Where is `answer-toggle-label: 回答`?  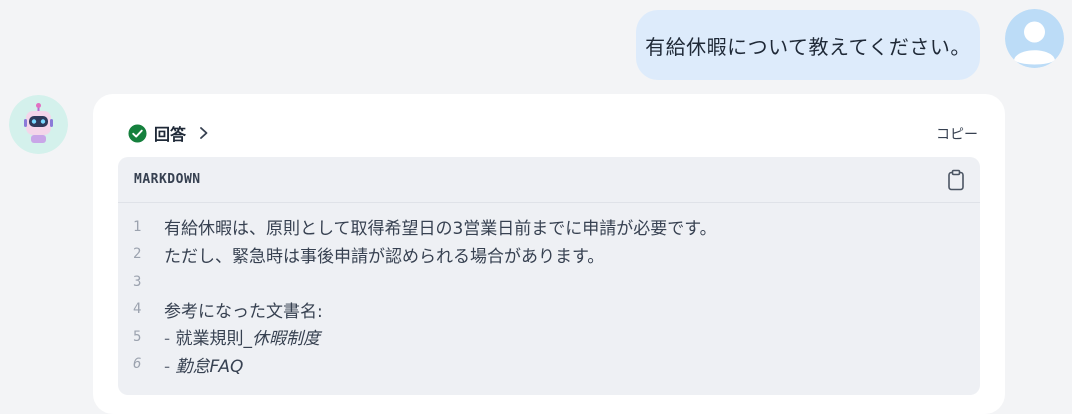
answer-toggle-label: 回答 is located at coordinates (170, 134).